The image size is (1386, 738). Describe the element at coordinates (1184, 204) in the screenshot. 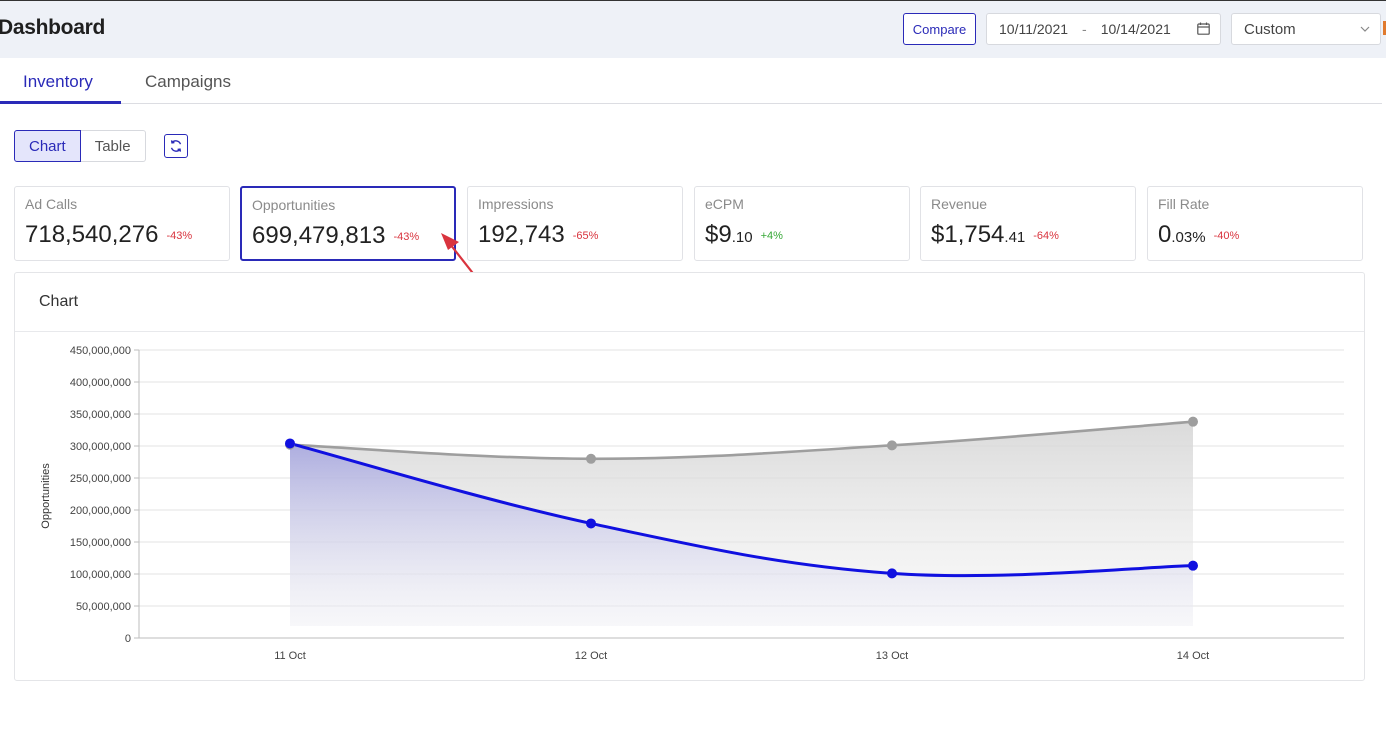

I see `metric-label: Fill Rate` at that location.